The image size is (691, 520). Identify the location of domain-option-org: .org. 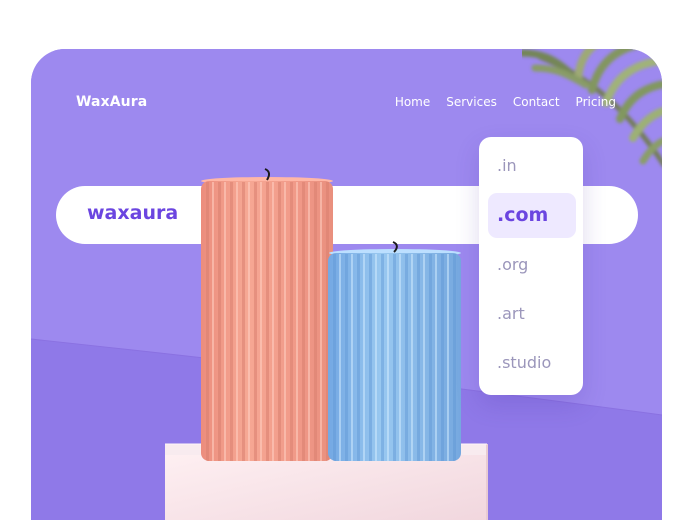
(532, 264).